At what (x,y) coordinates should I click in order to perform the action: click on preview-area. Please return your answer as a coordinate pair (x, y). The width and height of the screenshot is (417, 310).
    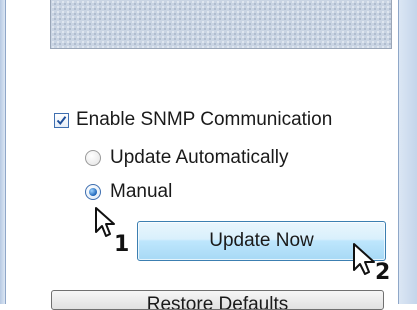
    Looking at the image, I should click on (221, 24).